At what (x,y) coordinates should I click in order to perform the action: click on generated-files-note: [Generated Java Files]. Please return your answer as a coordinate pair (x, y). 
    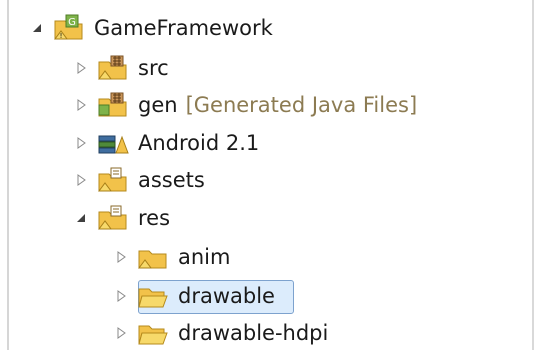
    Looking at the image, I should click on (301, 105).